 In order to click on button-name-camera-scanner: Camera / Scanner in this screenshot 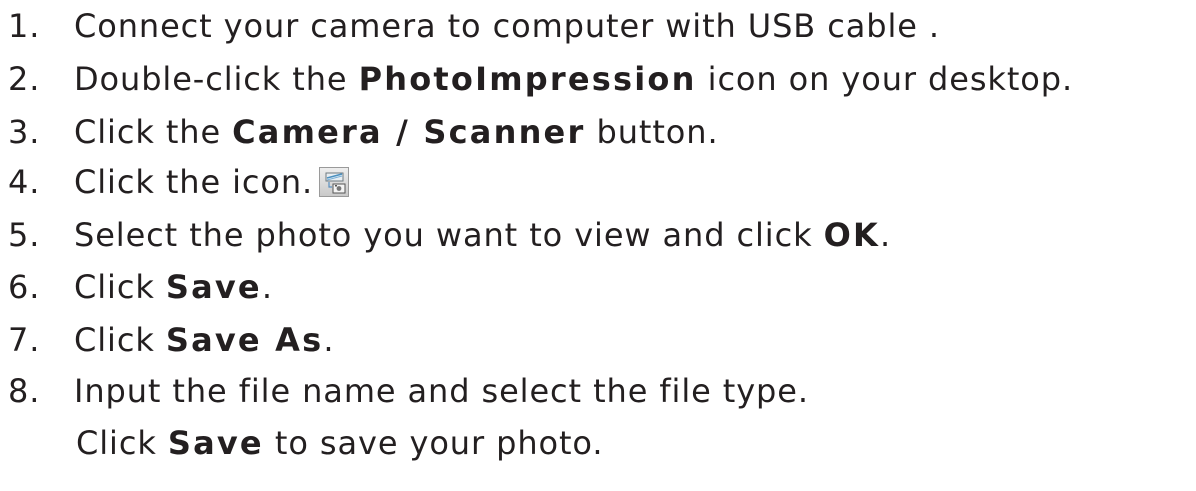, I will do `click(409, 132)`.